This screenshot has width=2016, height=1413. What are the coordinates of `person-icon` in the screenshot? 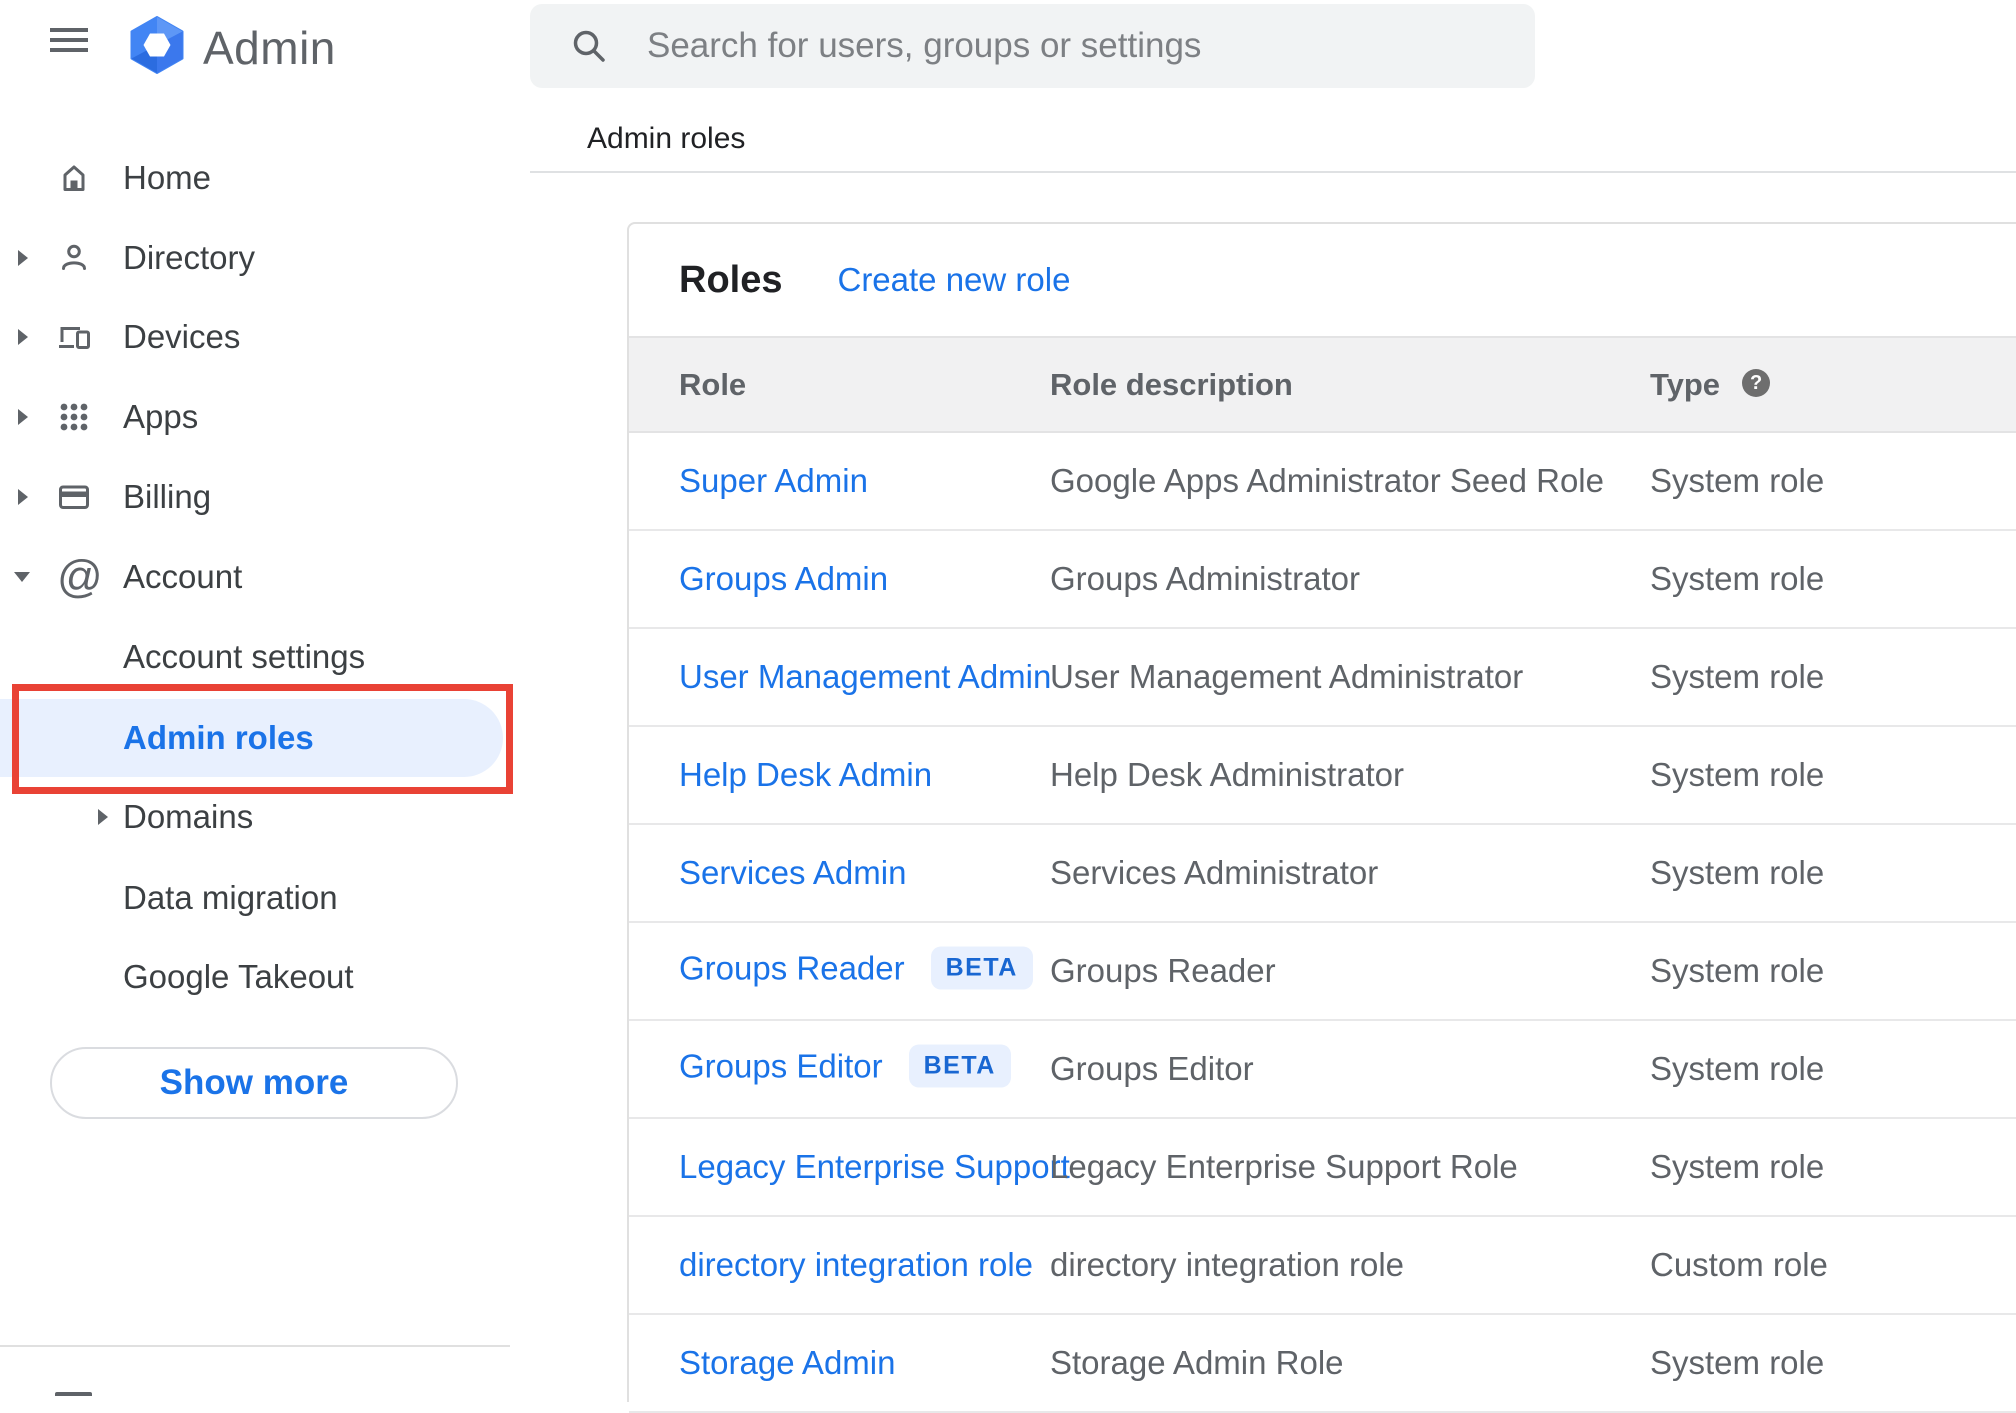 It's located at (74, 258).